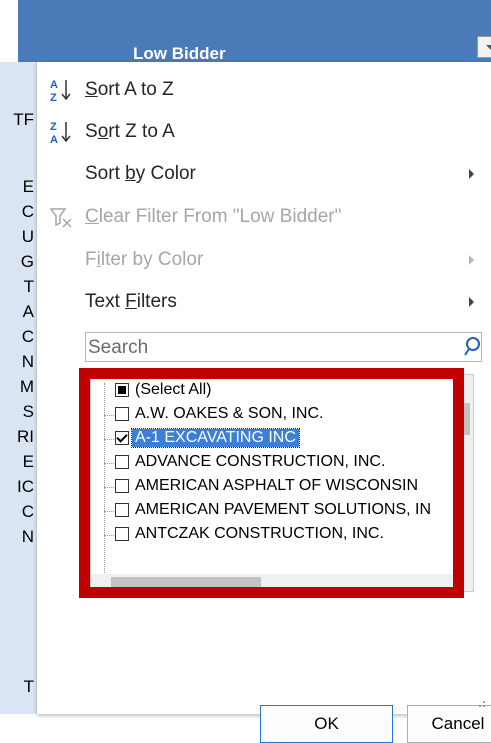 Image resolution: width=491 pixels, height=743 pixels. I want to click on sort-by-color-item: Sort by Color, so click(264, 174).